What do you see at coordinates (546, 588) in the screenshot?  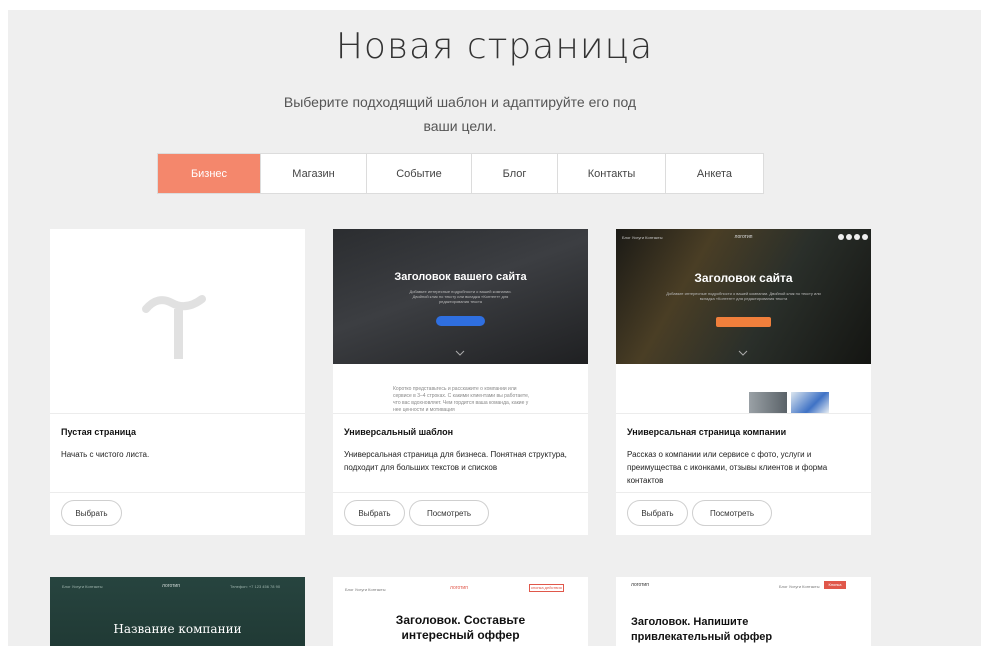 I see `preview-button: кнопка действия` at bounding box center [546, 588].